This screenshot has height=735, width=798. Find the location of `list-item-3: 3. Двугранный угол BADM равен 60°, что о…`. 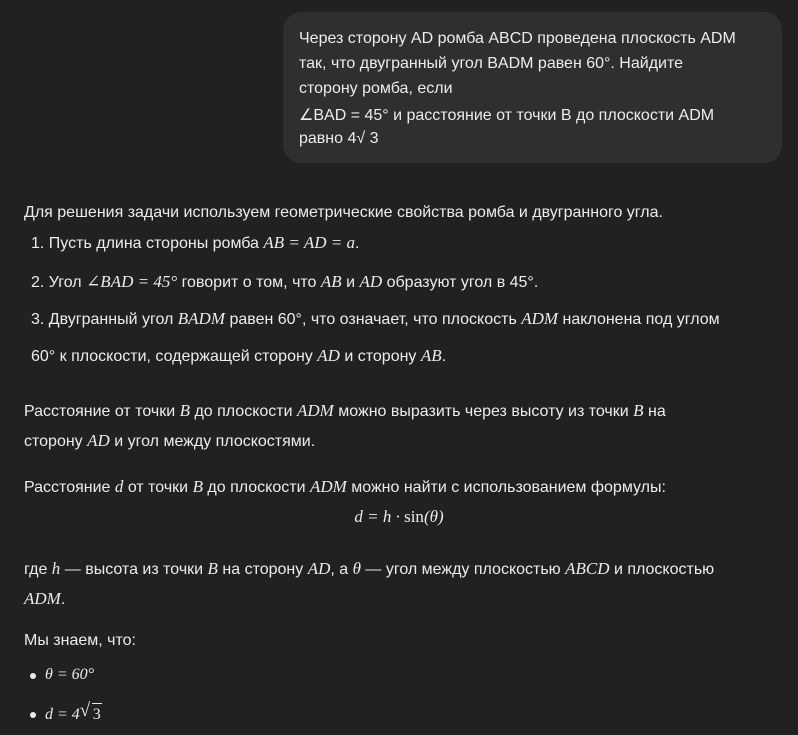

list-item-3: 3. Двугранный угол BADM равен 60°, что о… is located at coordinates (375, 319).